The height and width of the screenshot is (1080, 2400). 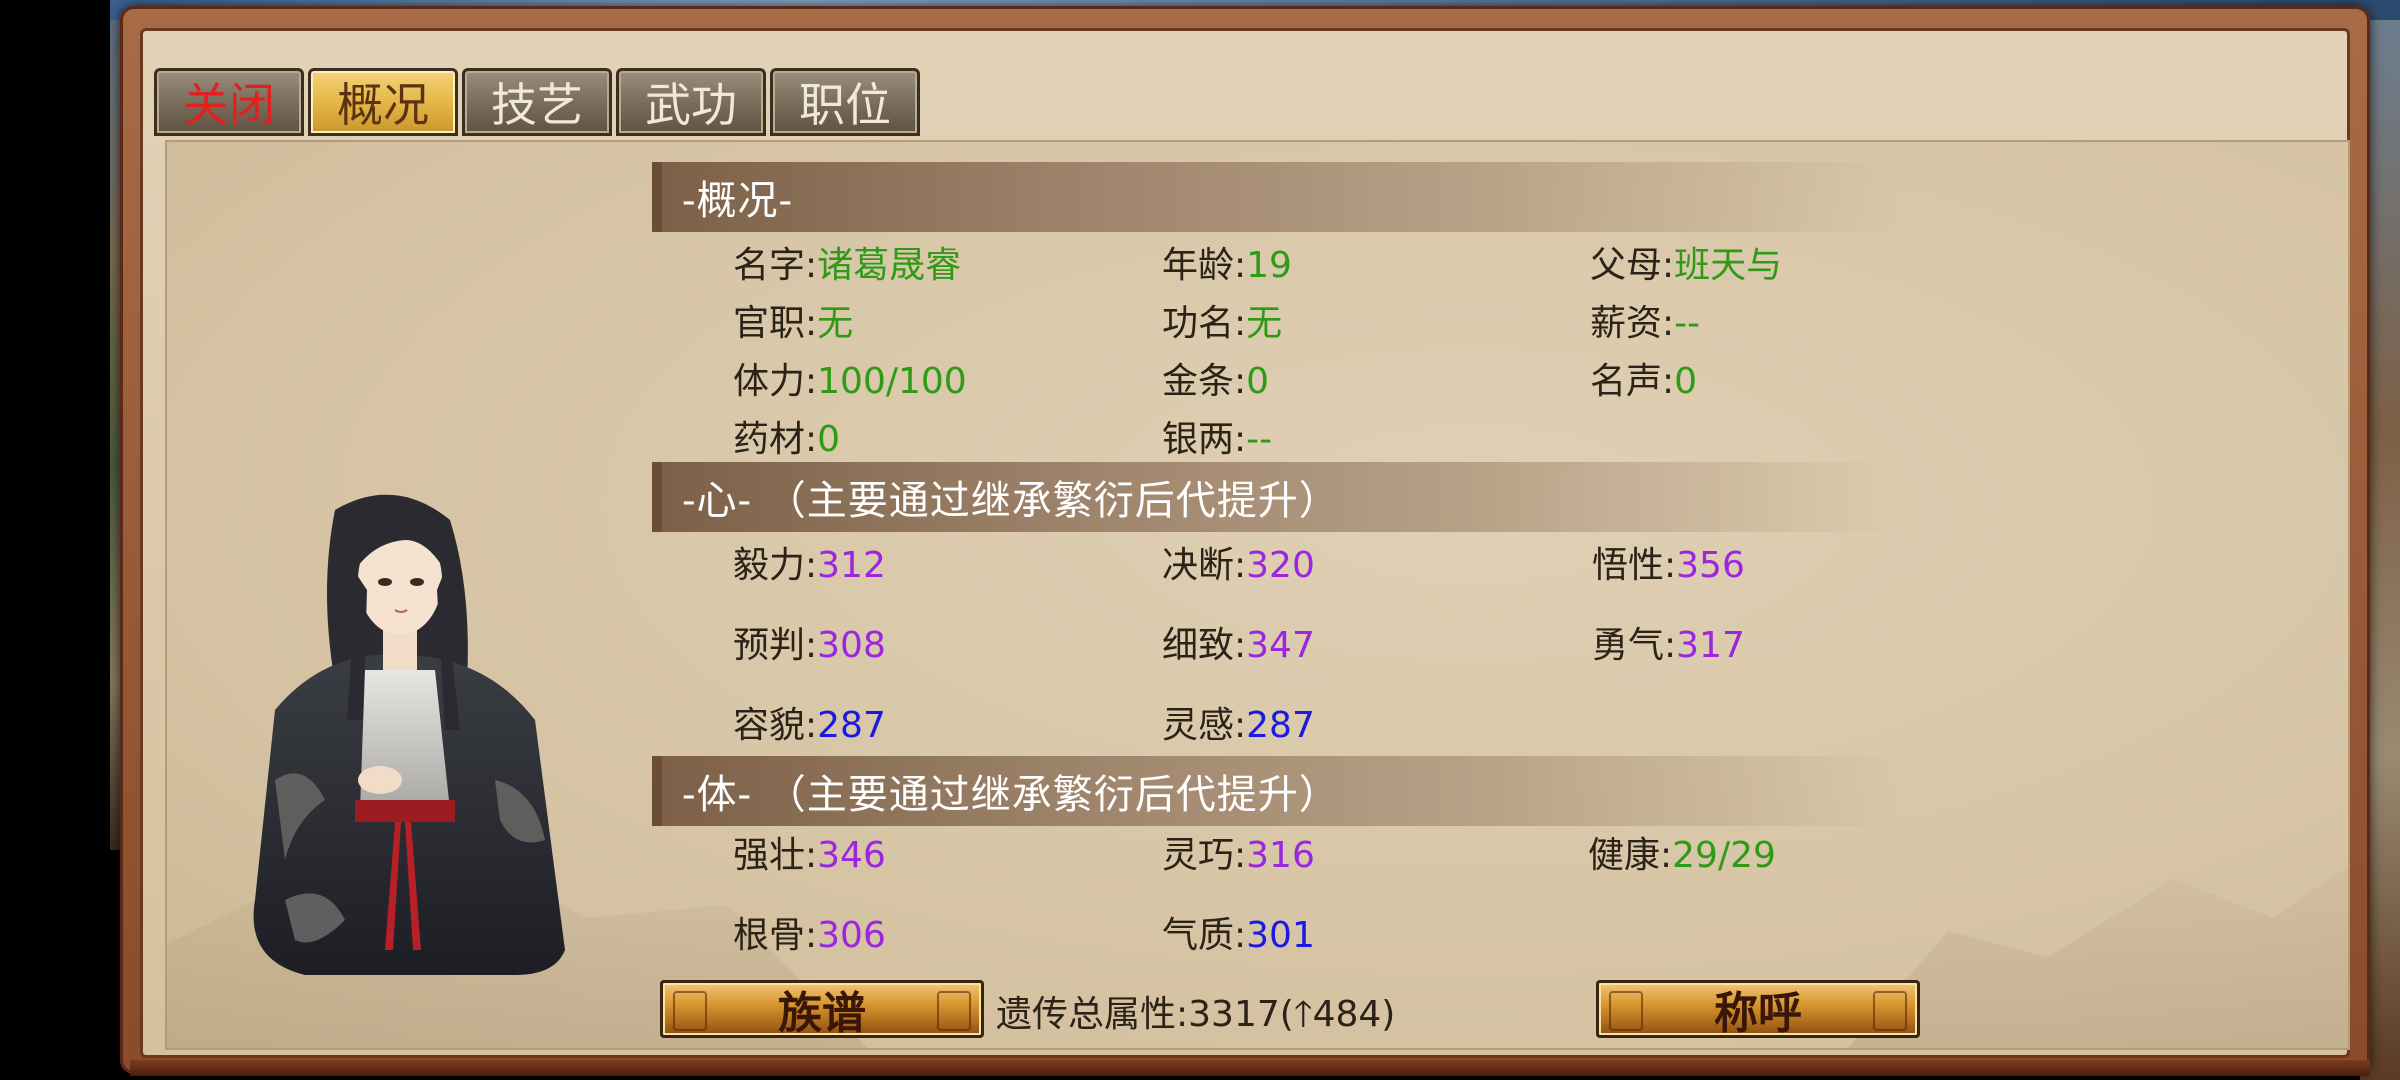 I want to click on stat-label: 名字, so click(x=769, y=265).